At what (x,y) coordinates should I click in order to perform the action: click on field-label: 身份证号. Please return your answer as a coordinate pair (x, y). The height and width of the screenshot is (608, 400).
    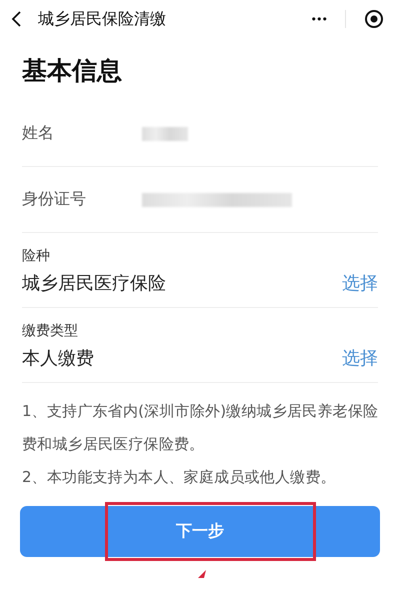
    Looking at the image, I should click on (54, 199).